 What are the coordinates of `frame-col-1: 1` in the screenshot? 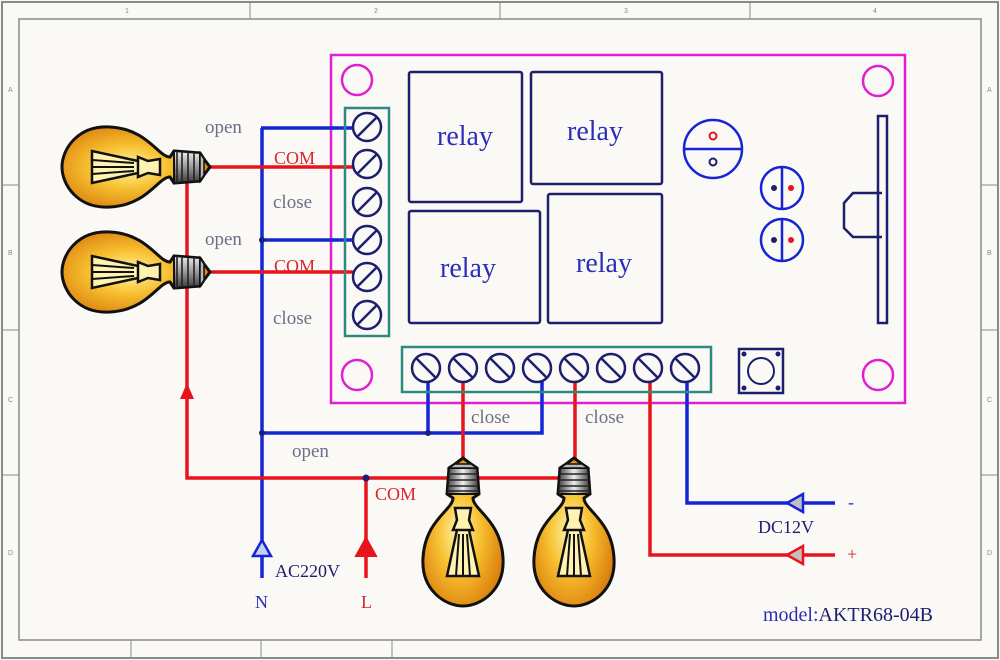 It's located at (127, 11).